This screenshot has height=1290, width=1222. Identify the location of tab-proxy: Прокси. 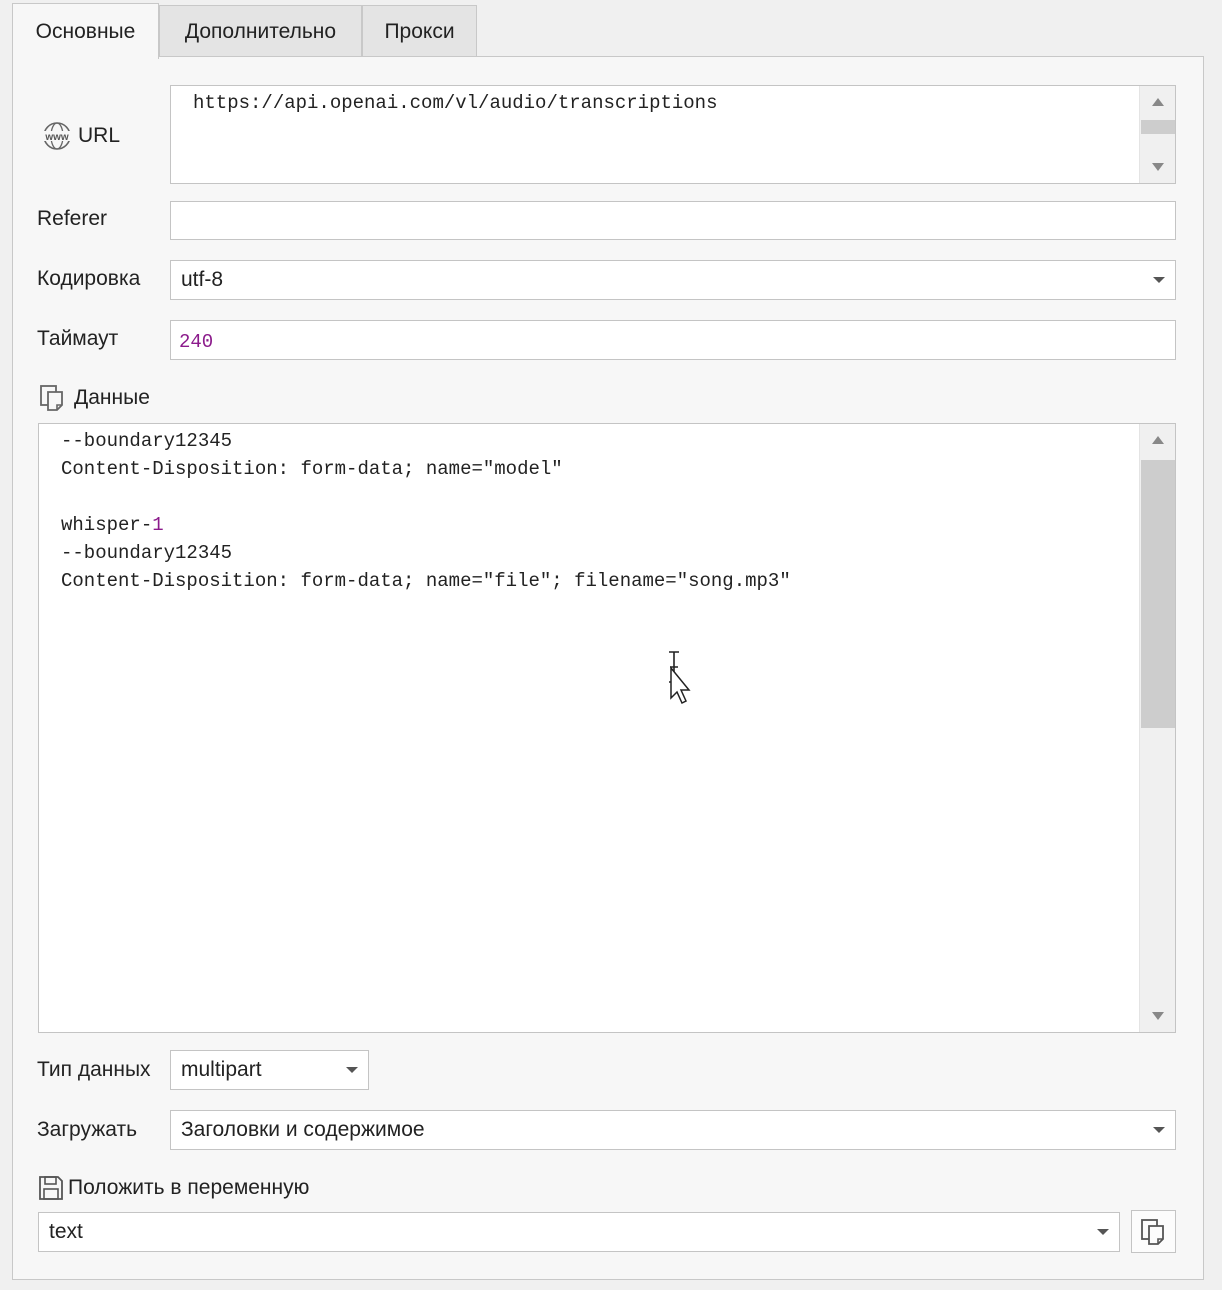
(419, 31).